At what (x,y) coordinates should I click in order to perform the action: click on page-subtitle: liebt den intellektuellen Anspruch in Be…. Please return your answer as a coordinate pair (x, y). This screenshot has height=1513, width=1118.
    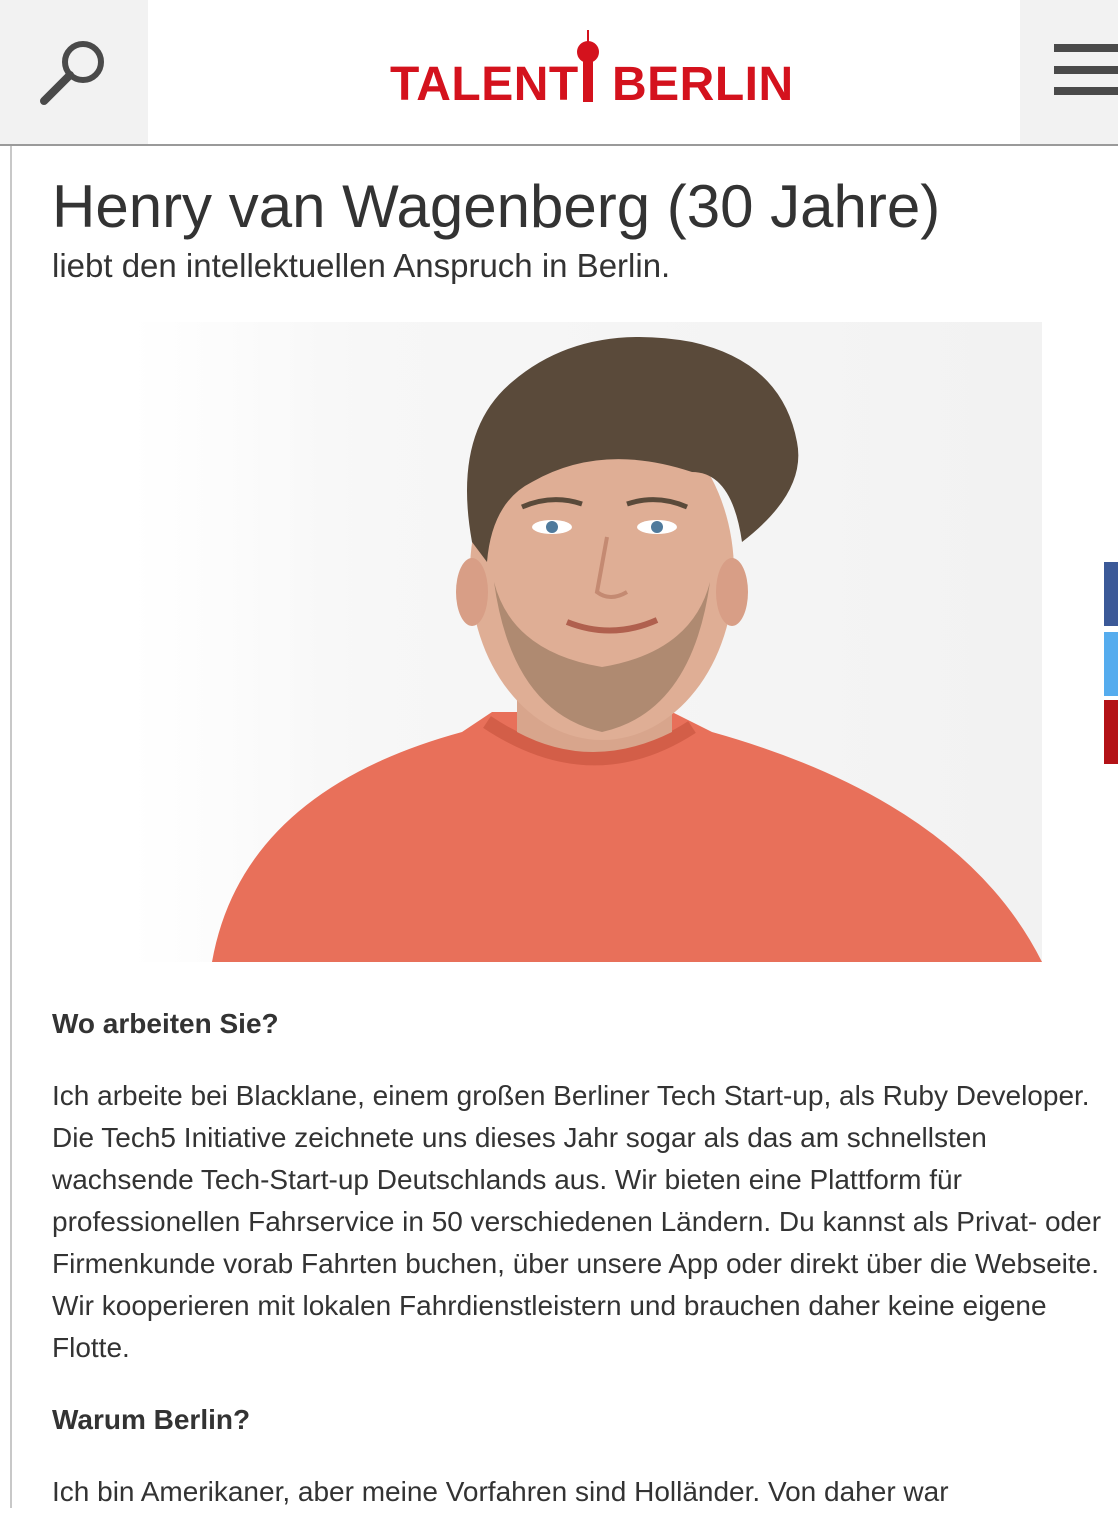
    Looking at the image, I should click on (361, 265).